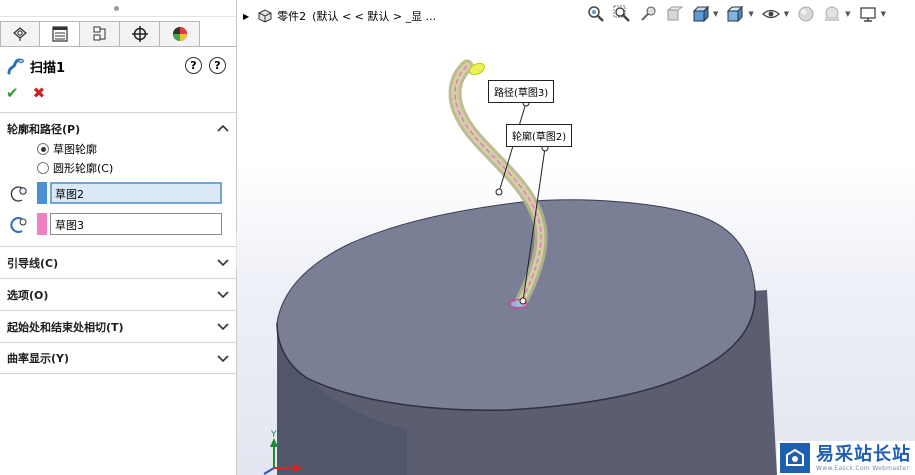  I want to click on section-options-label: 选项(O), so click(28, 295).